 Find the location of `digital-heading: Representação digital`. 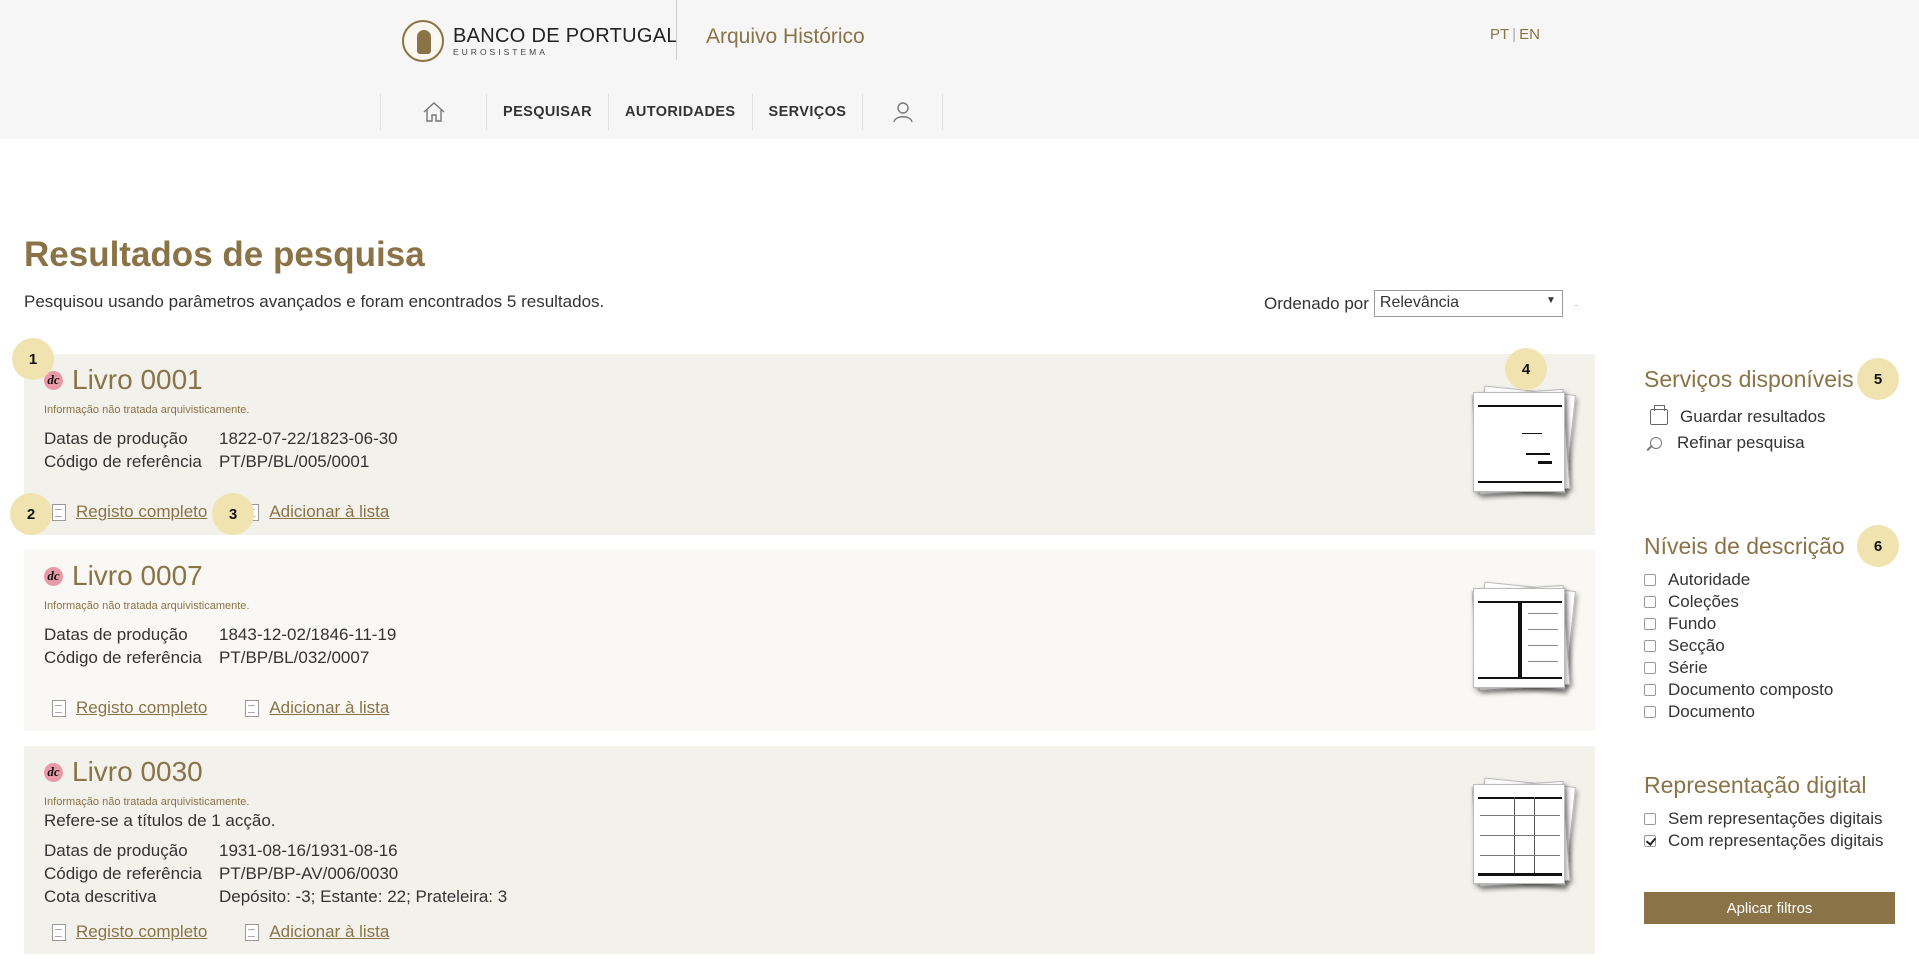

digital-heading: Representação digital is located at coordinates (1755, 785).